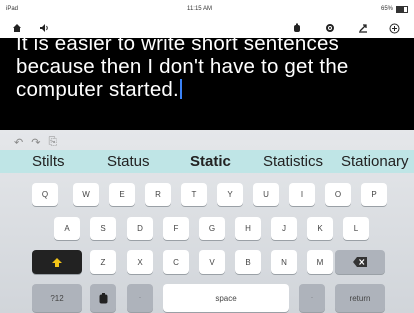 The width and height of the screenshot is (414, 313). I want to click on suggestion-5: Stationary, so click(375, 161).